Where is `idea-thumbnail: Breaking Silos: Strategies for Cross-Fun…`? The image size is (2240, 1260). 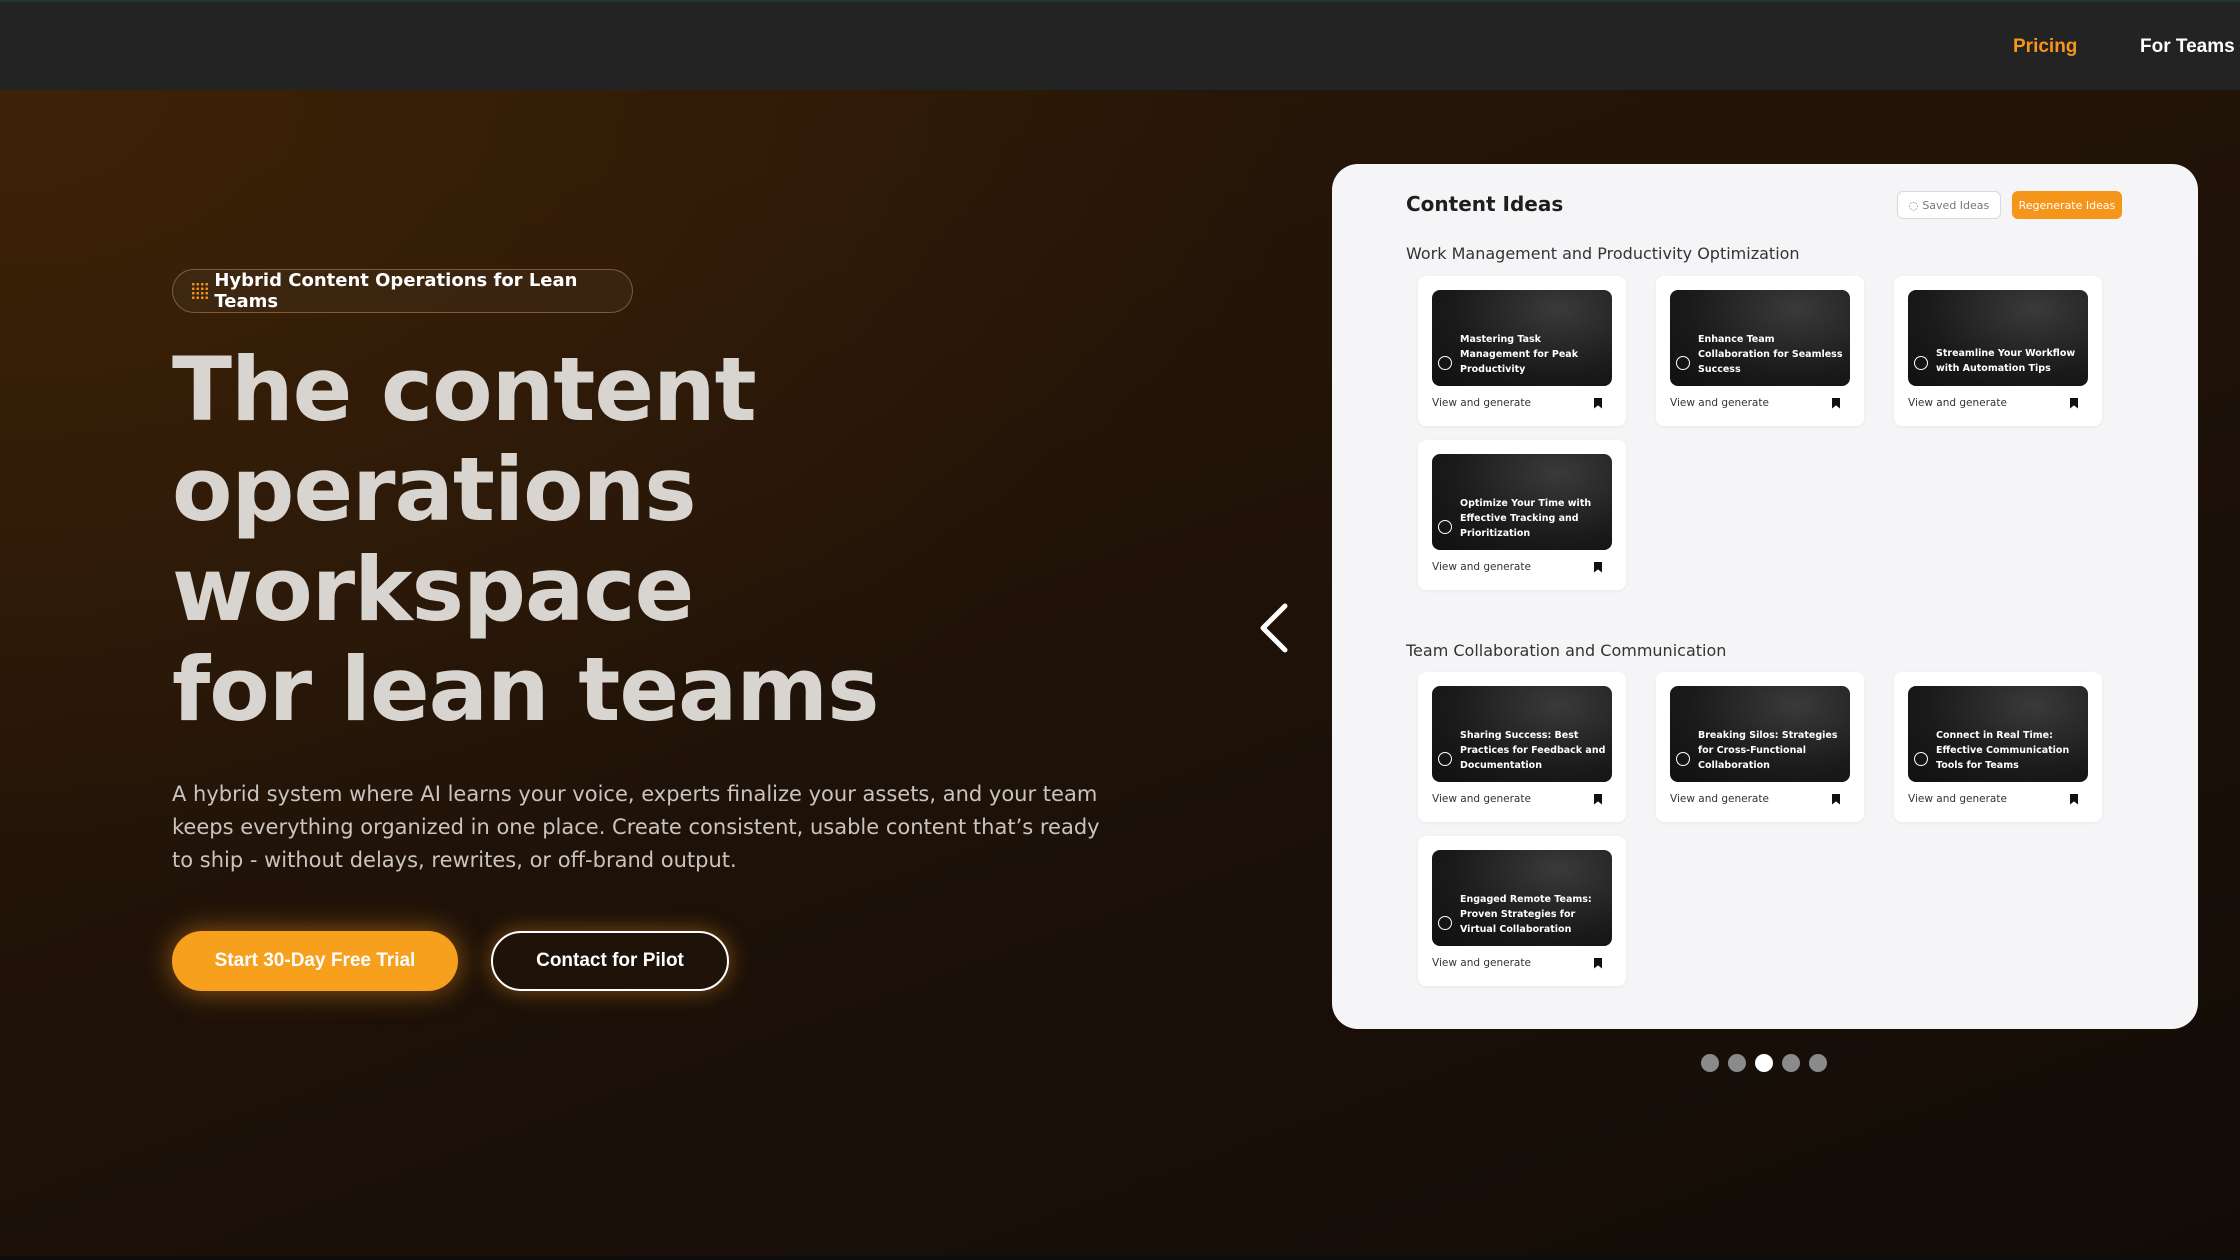
idea-thumbnail: Breaking Silos: Strategies for Cross-Fun… is located at coordinates (1760, 734).